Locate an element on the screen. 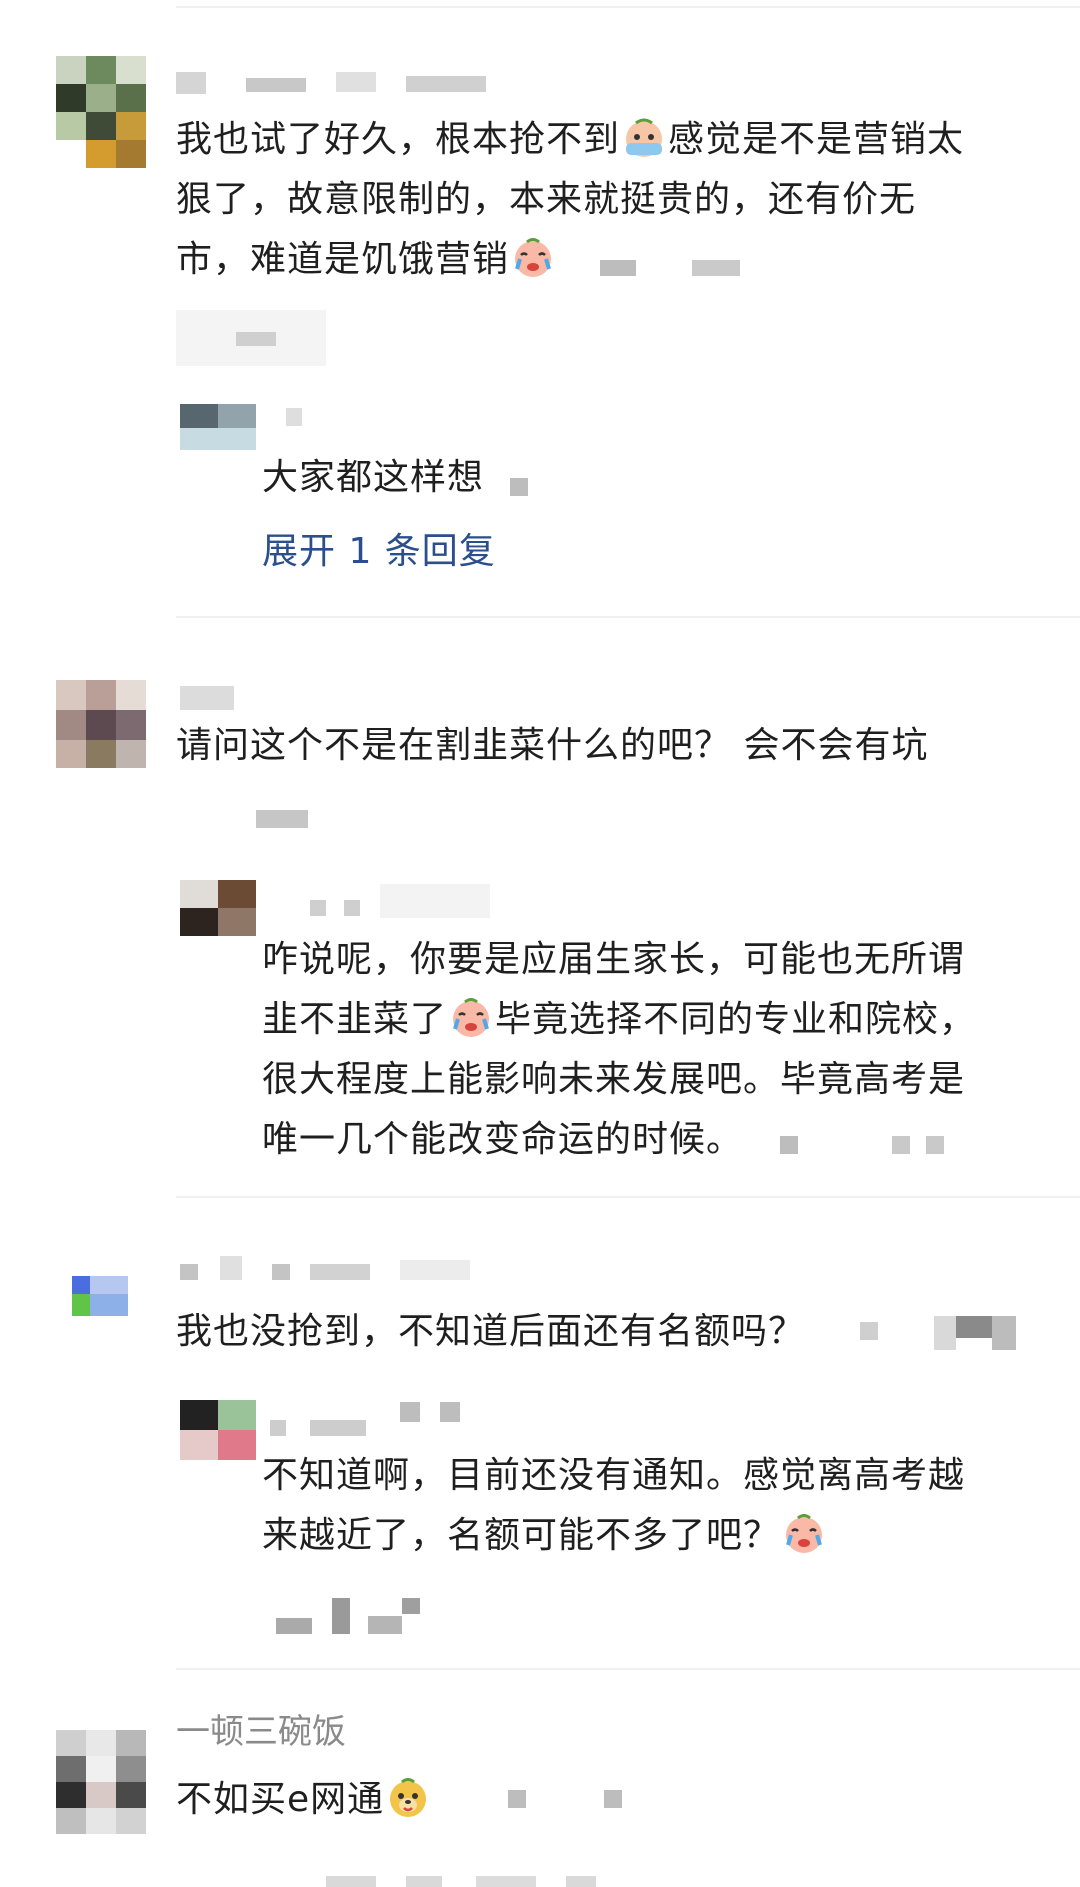 The width and height of the screenshot is (1080, 1887). expand-replies-link: 展开 1 条回复 is located at coordinates (379, 552).